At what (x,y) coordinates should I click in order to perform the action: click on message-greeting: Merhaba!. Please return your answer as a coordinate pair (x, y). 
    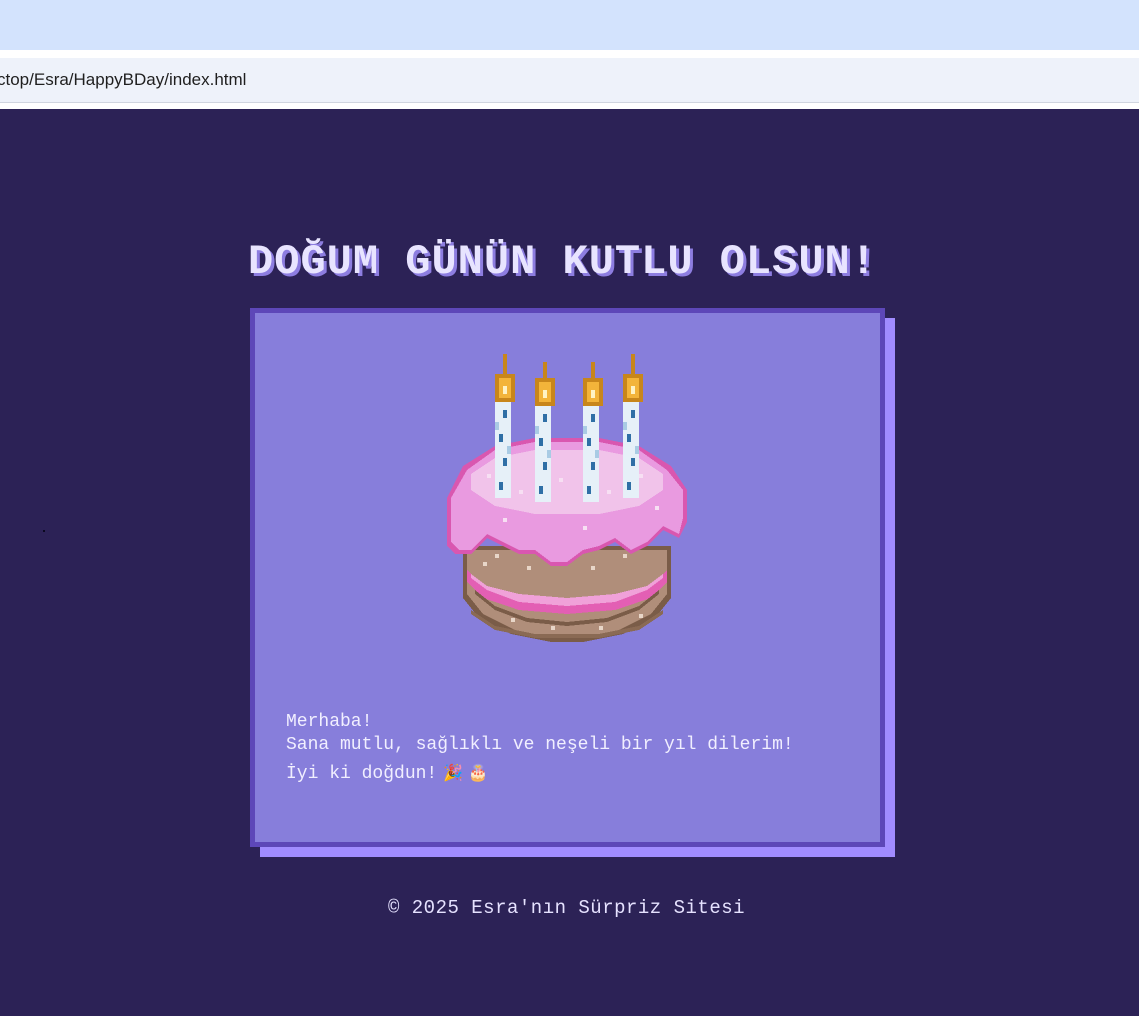
    Looking at the image, I should click on (329, 722).